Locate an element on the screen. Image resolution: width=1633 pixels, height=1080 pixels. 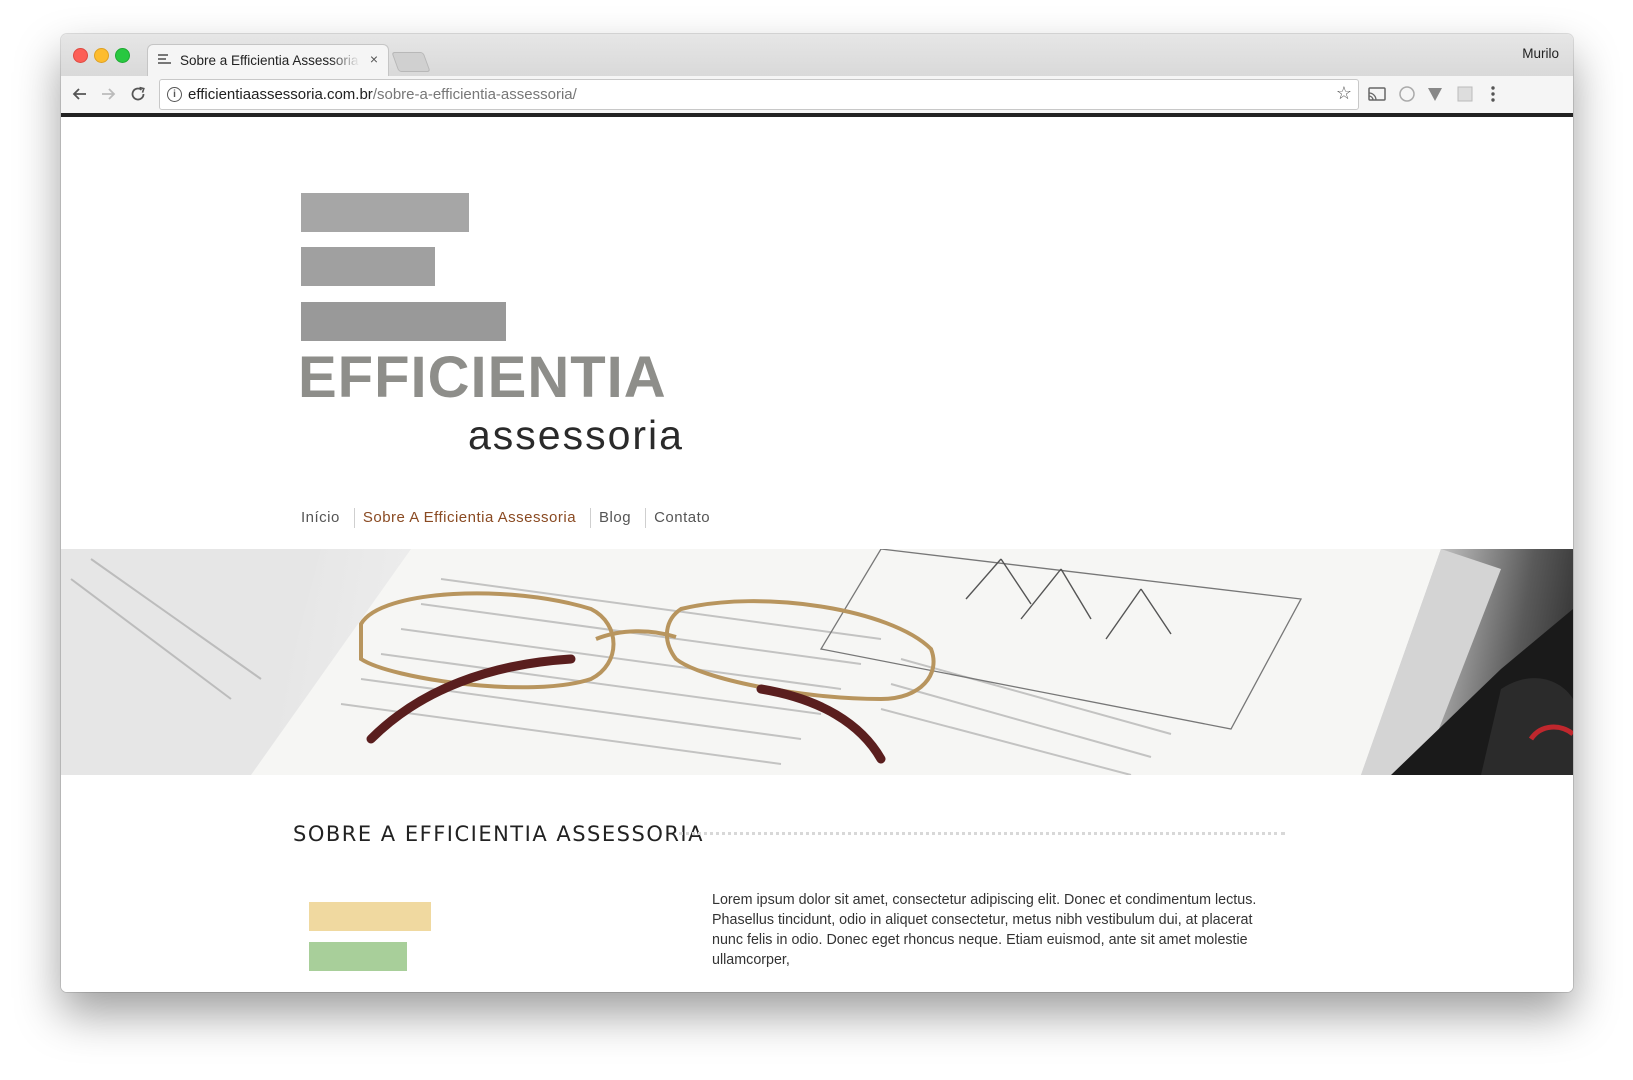
browser-tab-active: Sobre a Efficientia Assessoria × is located at coordinates (268, 60).